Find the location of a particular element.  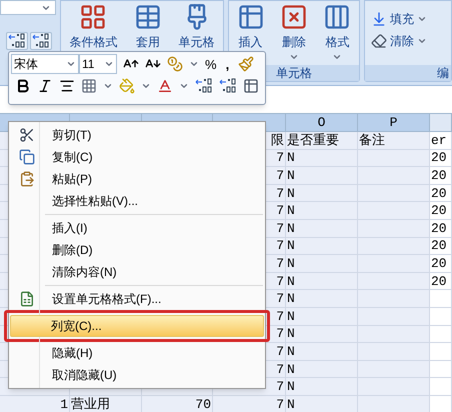

ribbon-button: 填充 is located at coordinates (411, 19).